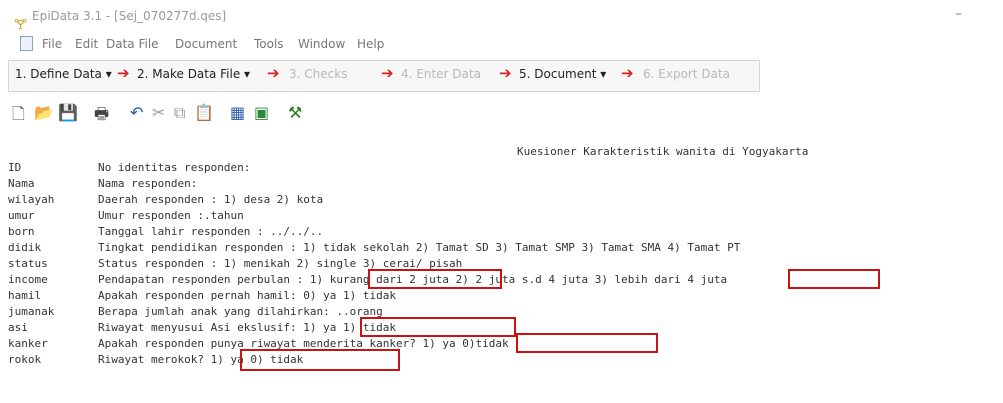 Image resolution: width=1003 pixels, height=403 pixels. I want to click on save-icon: 💾, so click(68, 112).